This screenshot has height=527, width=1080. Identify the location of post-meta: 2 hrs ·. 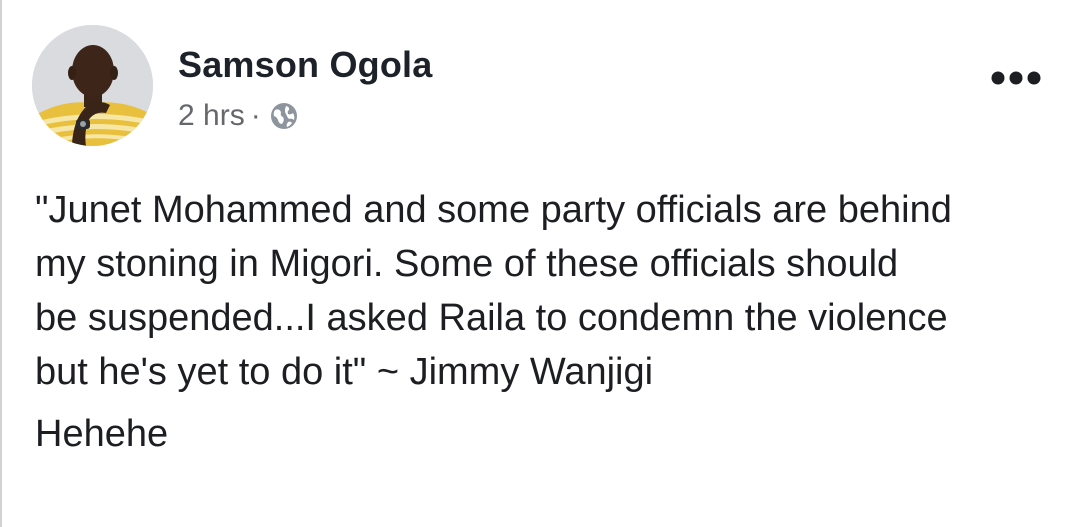
(238, 116).